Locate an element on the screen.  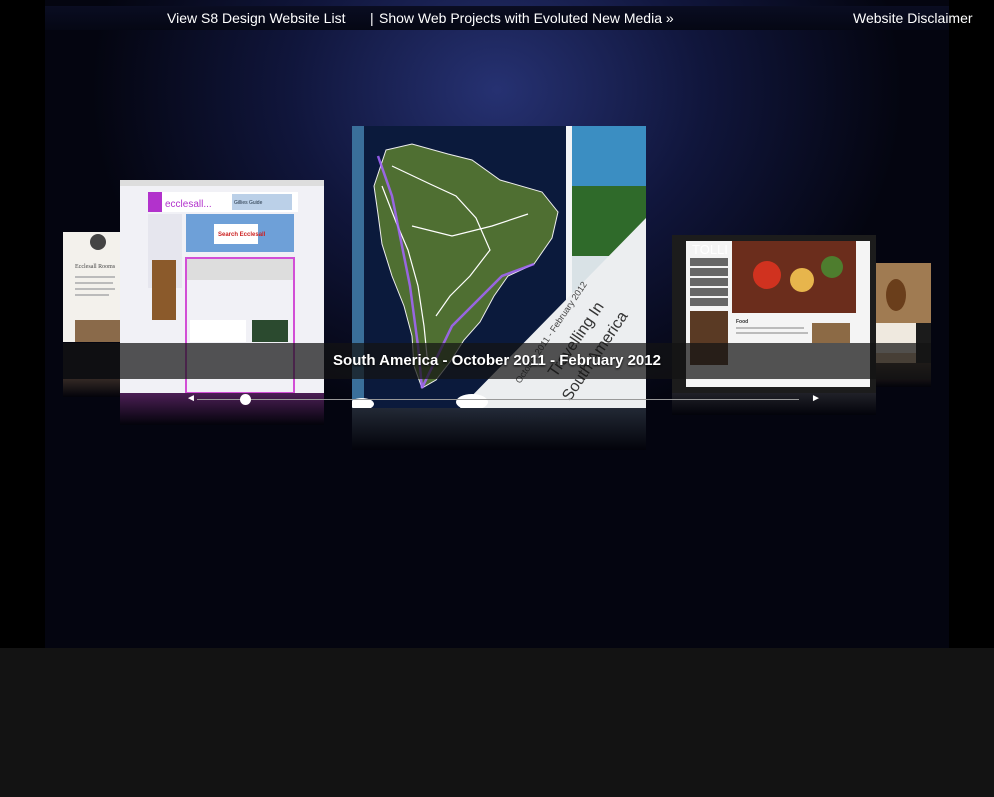
next-arrow-icon: ► is located at coordinates (816, 398).